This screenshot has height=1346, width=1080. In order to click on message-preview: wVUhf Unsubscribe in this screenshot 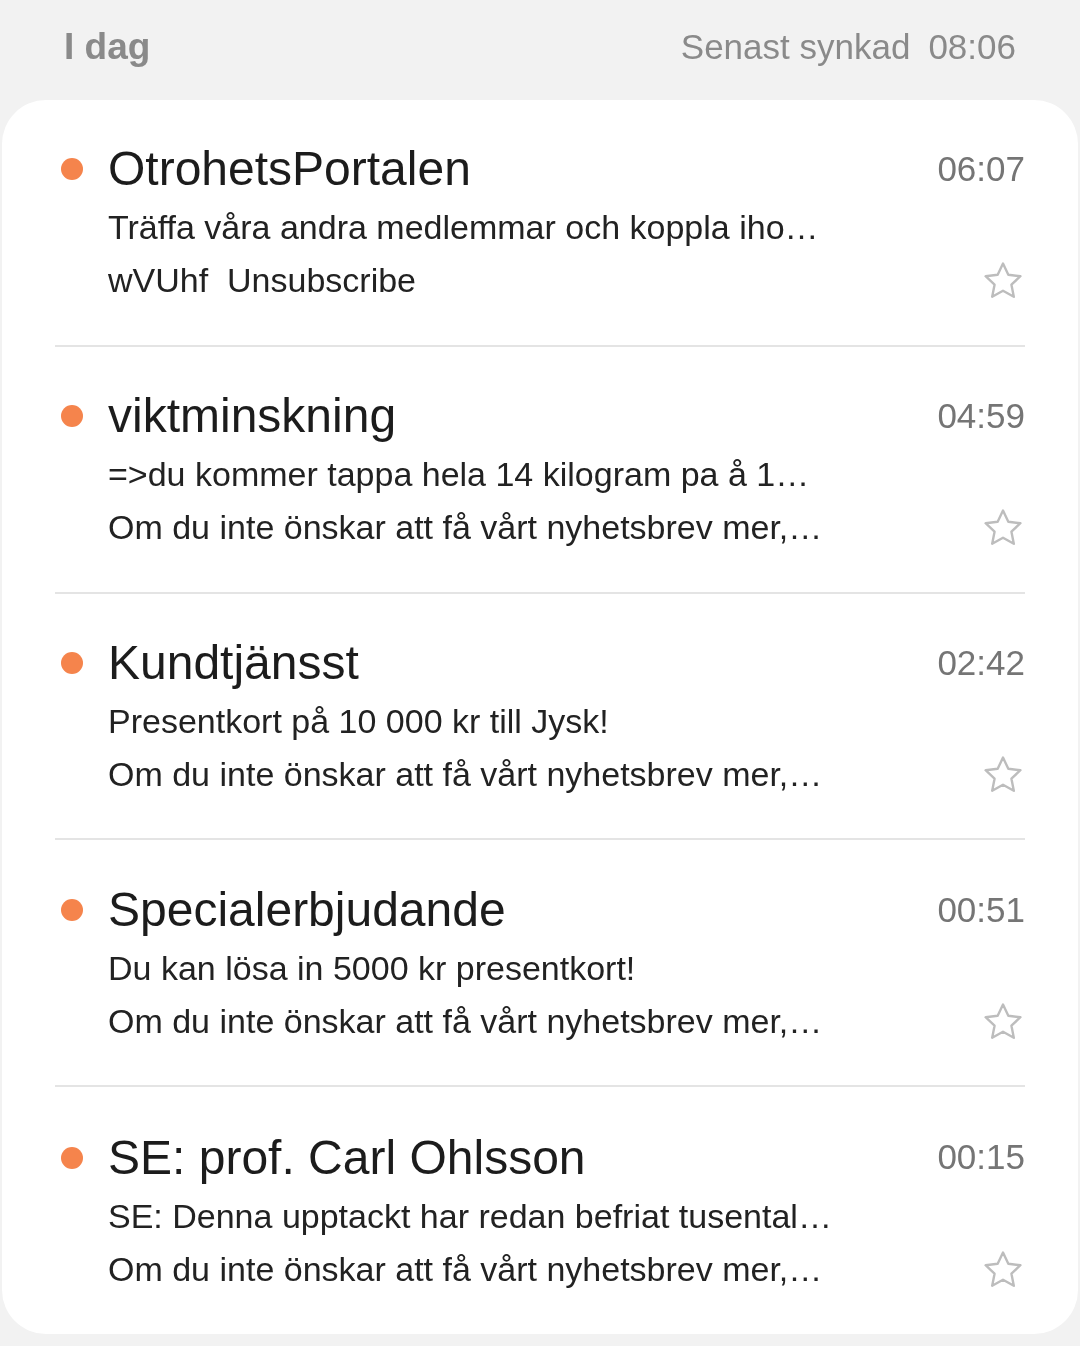, I will do `click(262, 281)`.